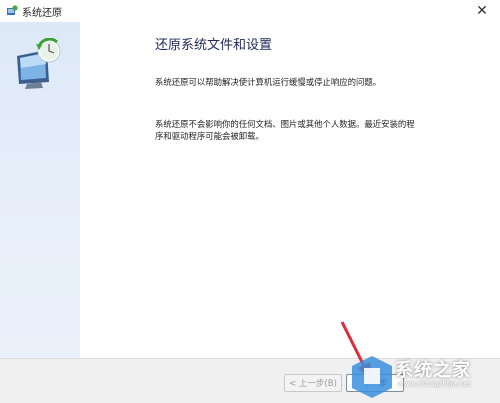  Describe the element at coordinates (12, 10) in the screenshot. I see `system-restore-icon` at that location.